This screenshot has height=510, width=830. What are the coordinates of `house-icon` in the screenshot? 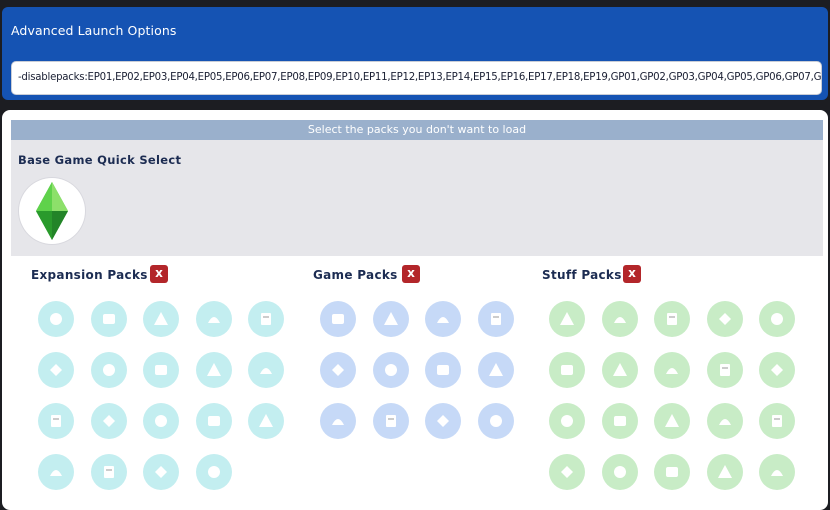 It's located at (390, 421).